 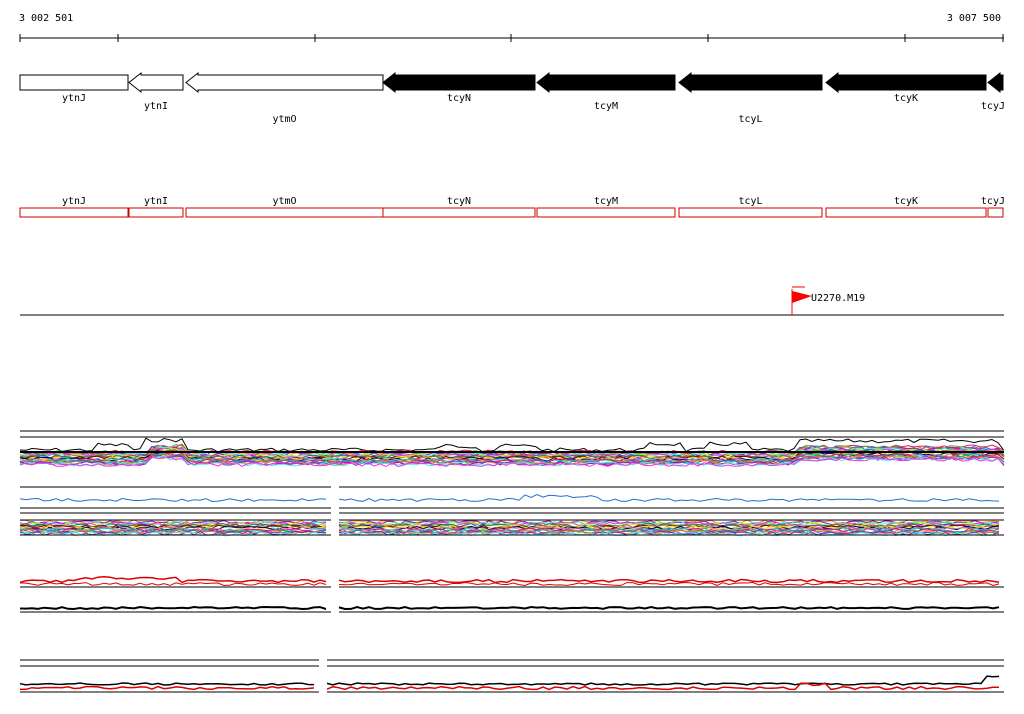 What do you see at coordinates (512, 98) in the screenshot?
I see `gene-annotation-track: ytnJ ytnI ytmO tcyN tcyM tcyL tcyK tcyJ` at bounding box center [512, 98].